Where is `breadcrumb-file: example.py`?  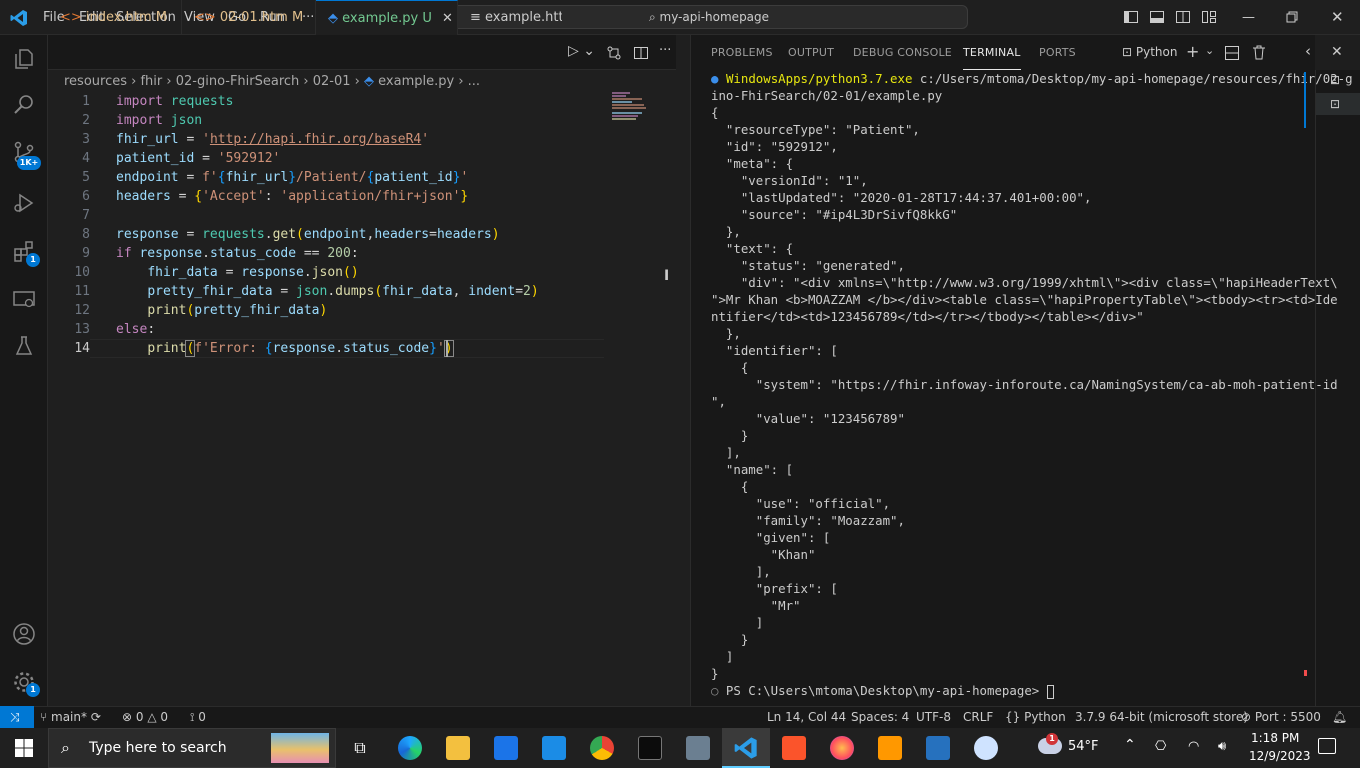 breadcrumb-file: example.py is located at coordinates (416, 81).